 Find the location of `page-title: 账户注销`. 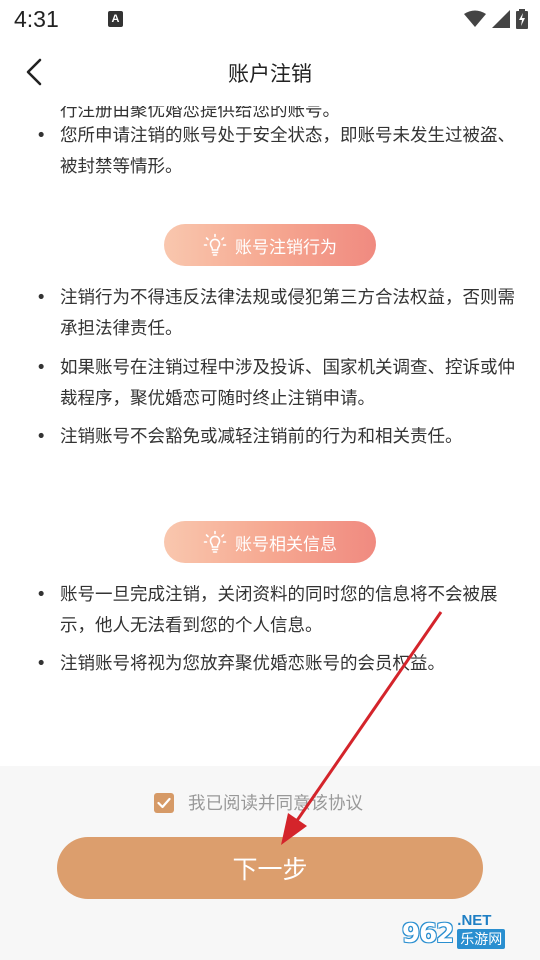

page-title: 账户注销 is located at coordinates (270, 74).